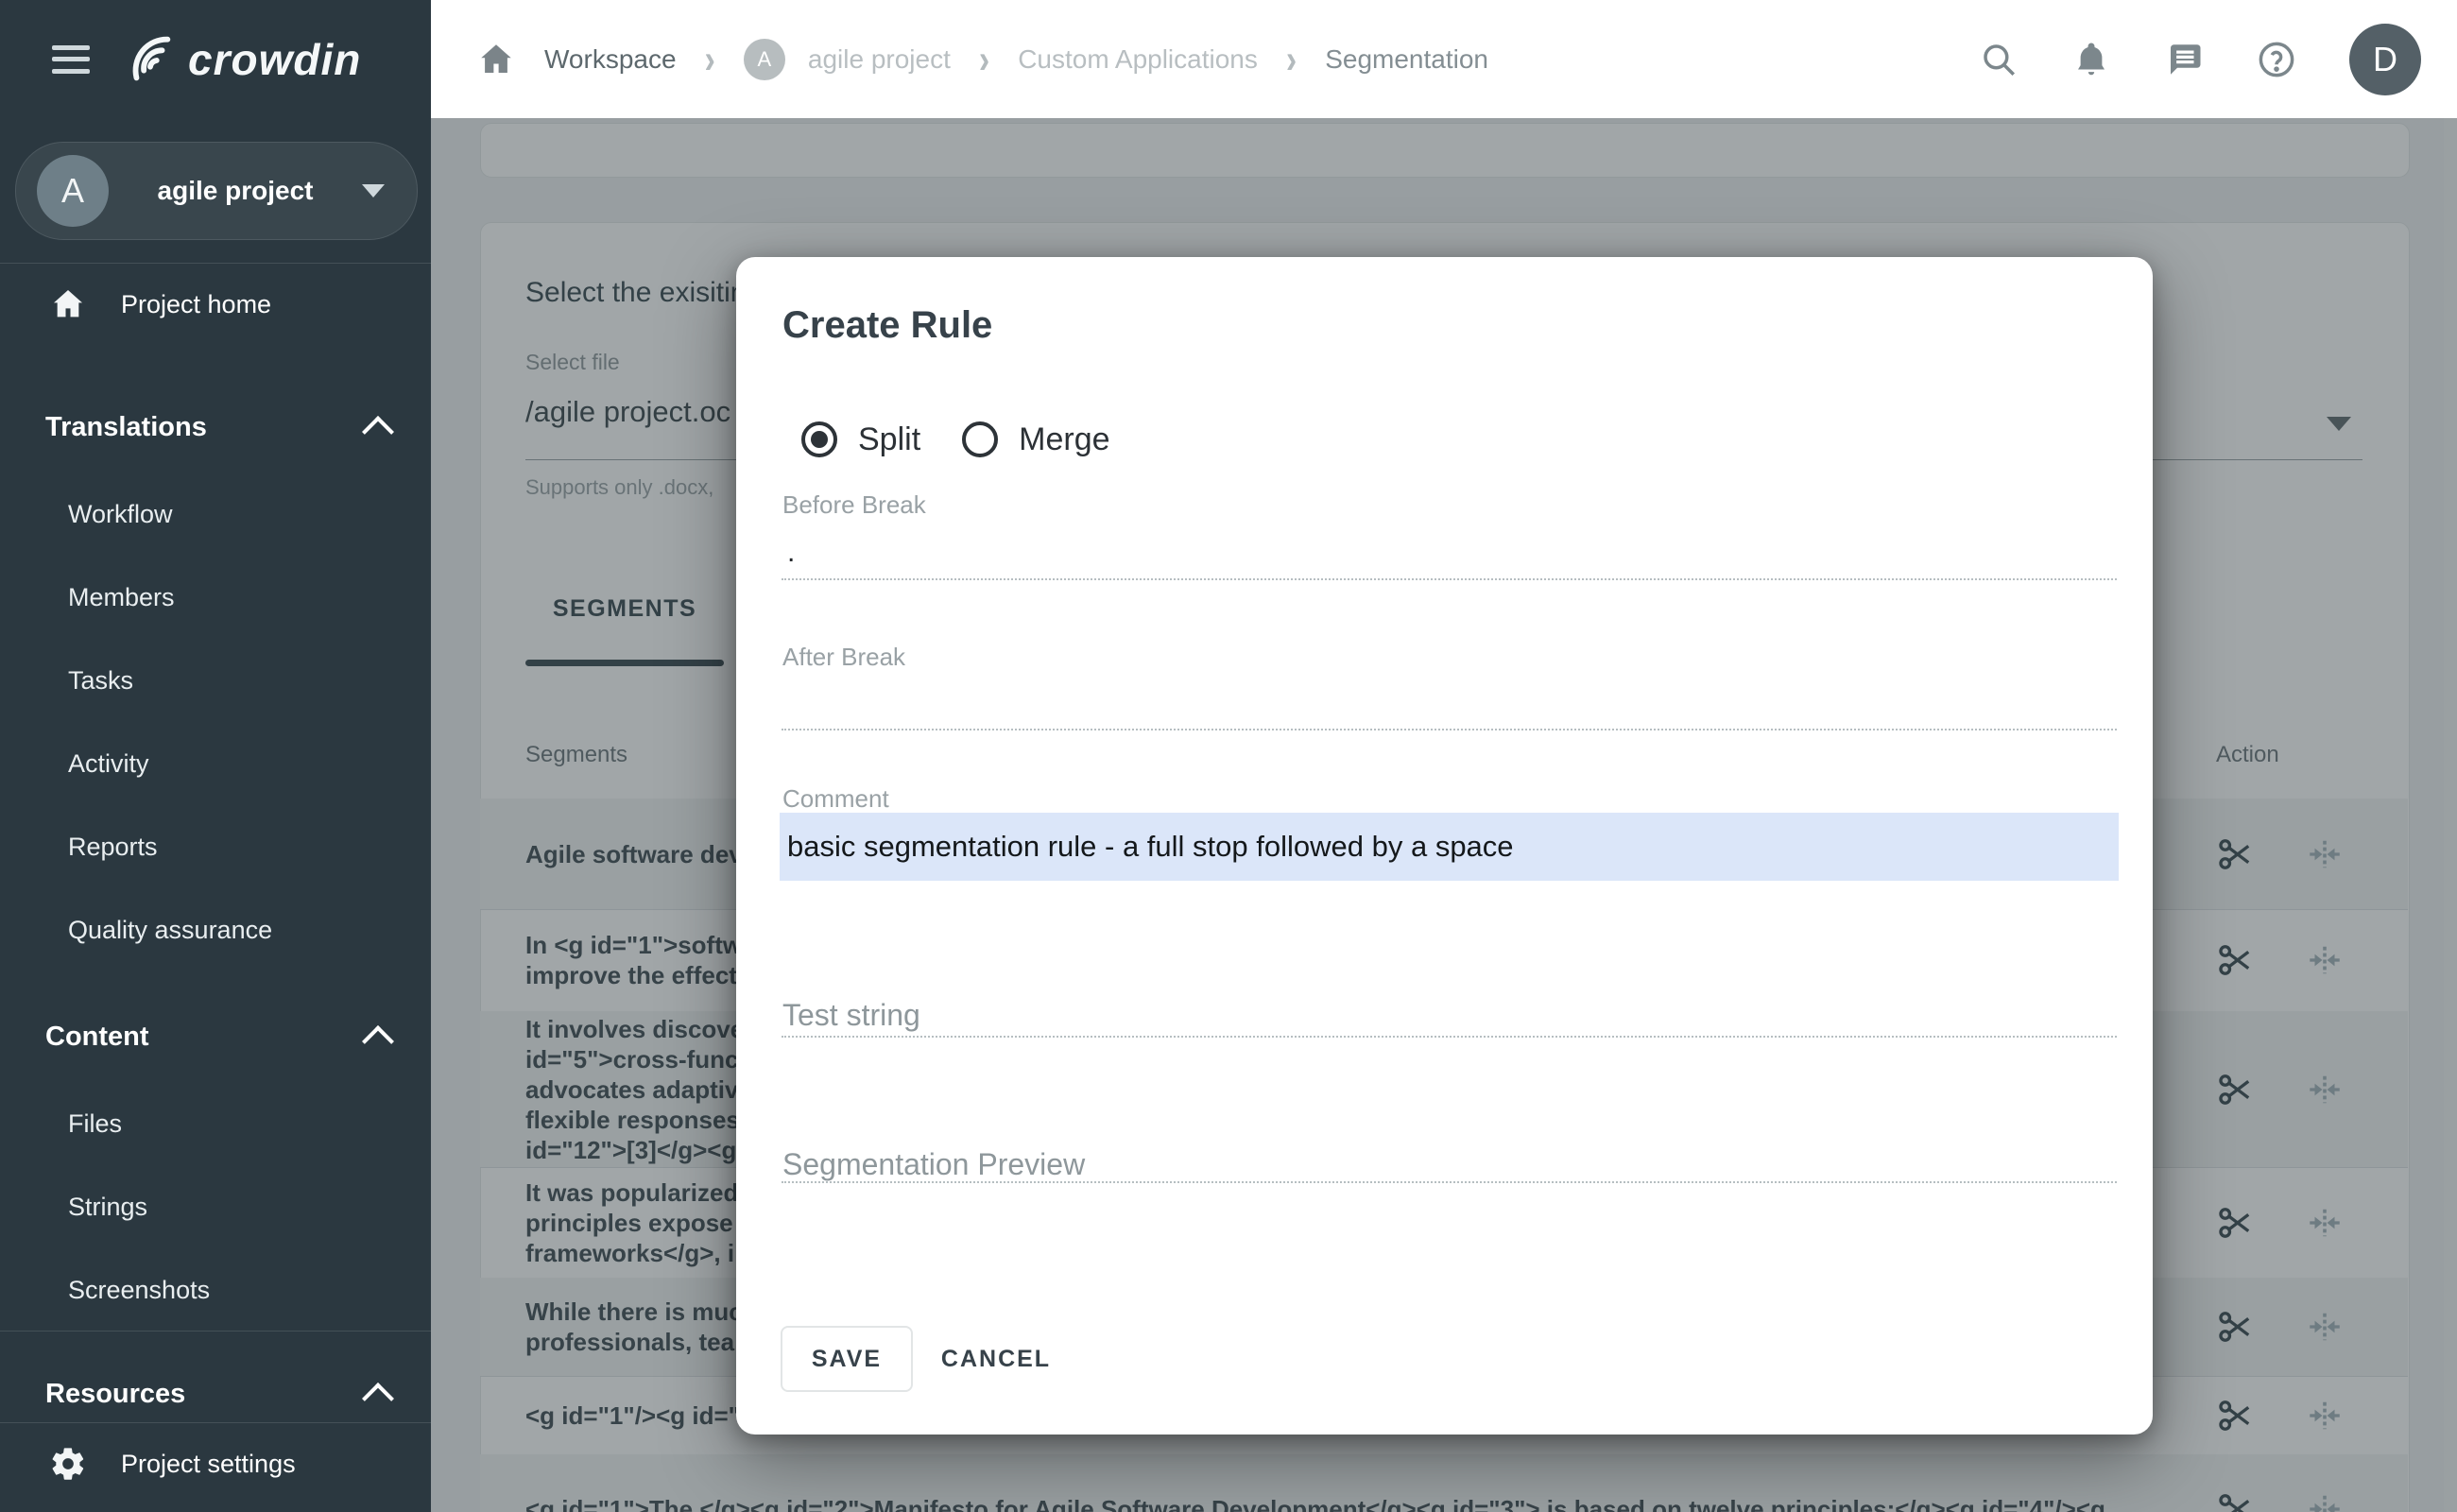 The height and width of the screenshot is (1512, 2457). What do you see at coordinates (215, 514) in the screenshot?
I see `sidebar-item-workflow: Workflow` at bounding box center [215, 514].